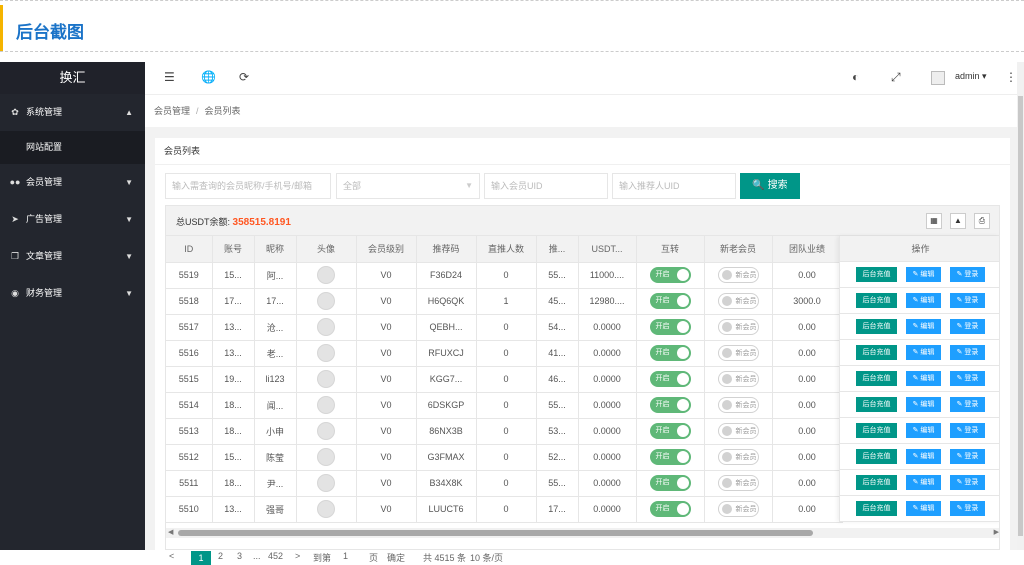  Describe the element at coordinates (958, 221) in the screenshot. I see `export-icon: ▲` at that location.